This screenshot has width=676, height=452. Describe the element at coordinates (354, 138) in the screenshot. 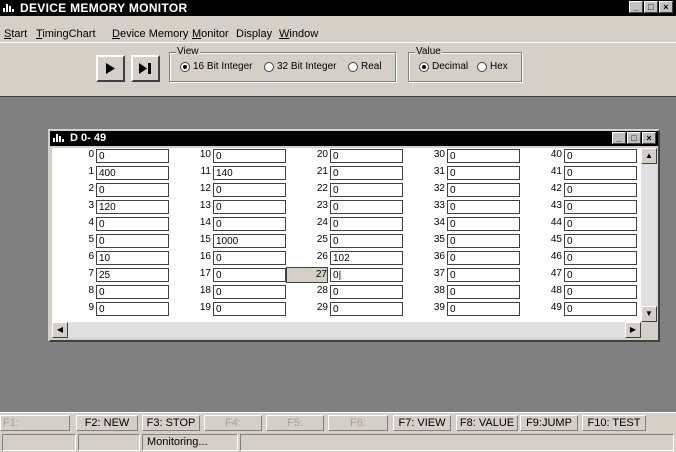

I see `memory-window-title-bar: D 0- 49 _ □ ×` at that location.